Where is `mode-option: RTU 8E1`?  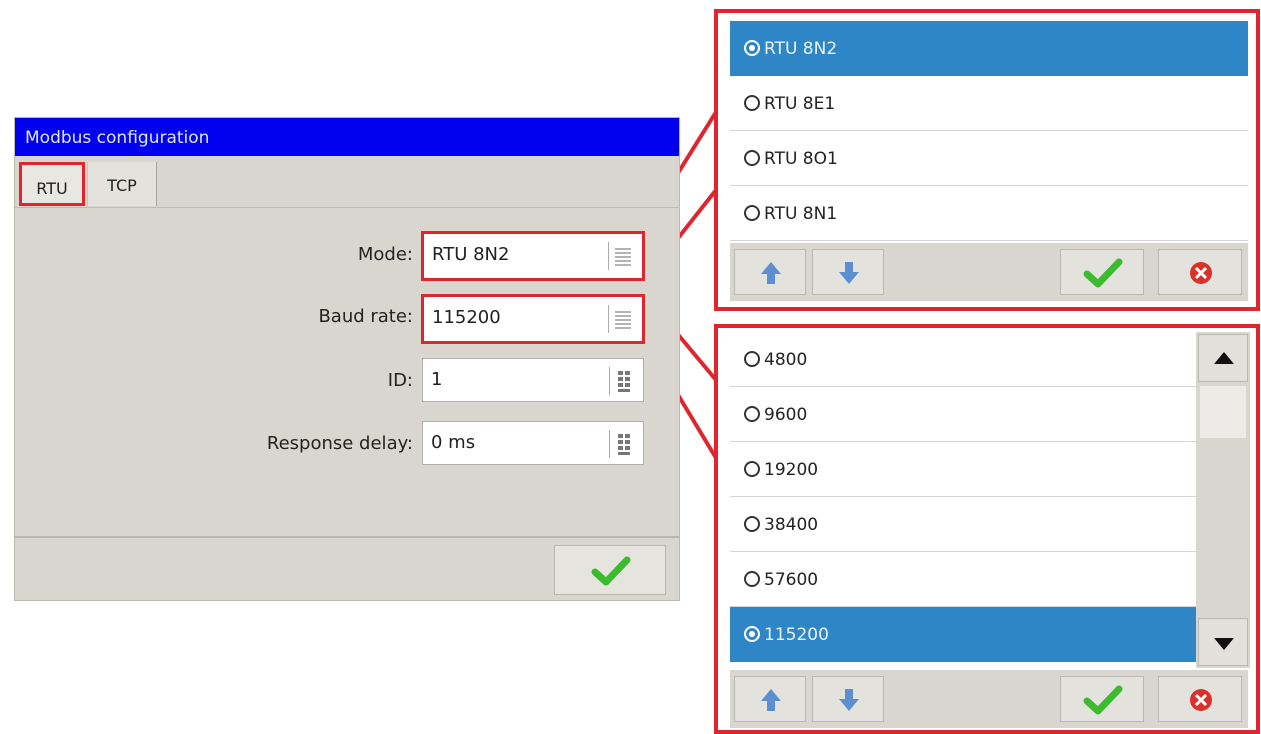
mode-option: RTU 8E1 is located at coordinates (989, 103).